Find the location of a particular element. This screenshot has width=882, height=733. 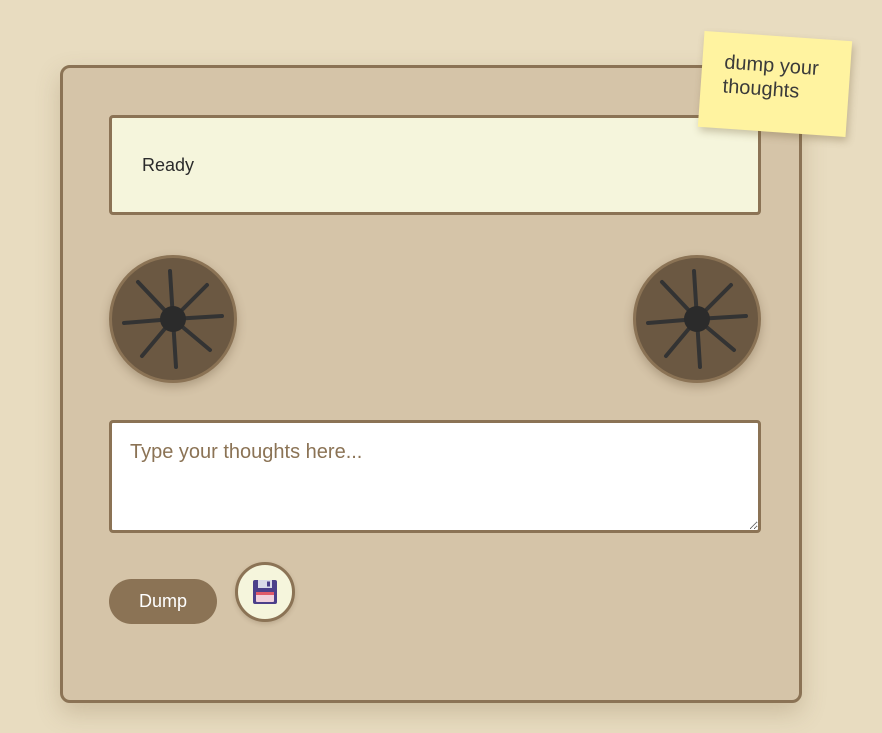

left-tape-reel-icon is located at coordinates (173, 319).